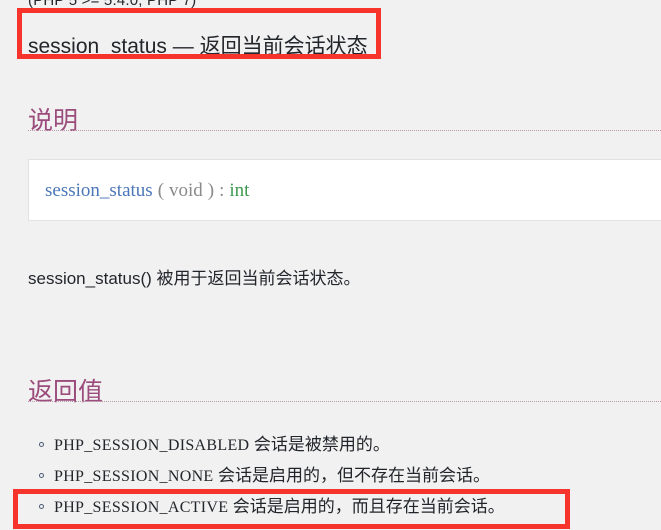 The width and height of the screenshot is (661, 530). Describe the element at coordinates (211, 190) in the screenshot. I see `synopsis-close-paren: )` at that location.